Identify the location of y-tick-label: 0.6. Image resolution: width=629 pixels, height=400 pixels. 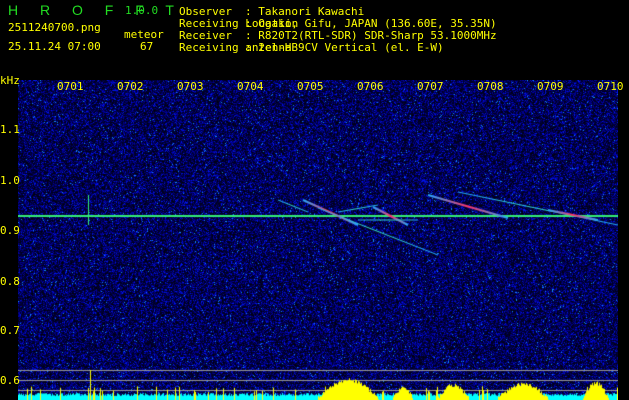
(10, 380).